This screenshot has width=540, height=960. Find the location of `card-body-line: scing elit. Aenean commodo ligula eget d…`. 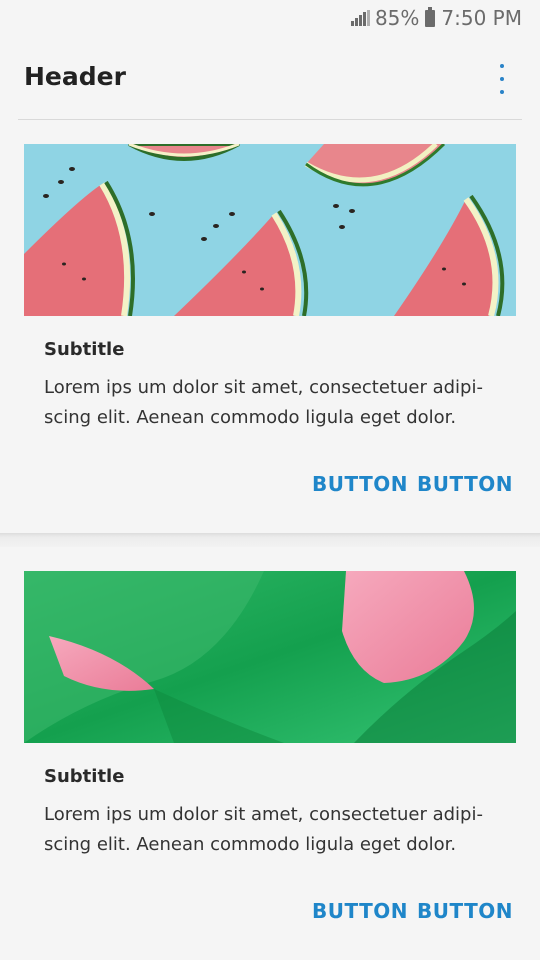

card-body-line: scing elit. Aenean commodo ligula eget d… is located at coordinates (250, 844).